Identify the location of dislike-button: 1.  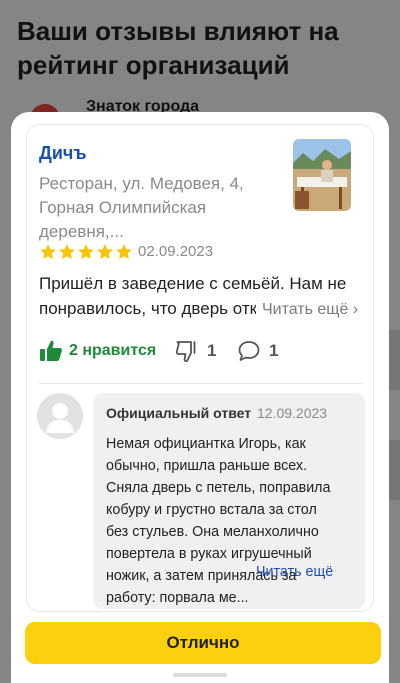
(195, 351).